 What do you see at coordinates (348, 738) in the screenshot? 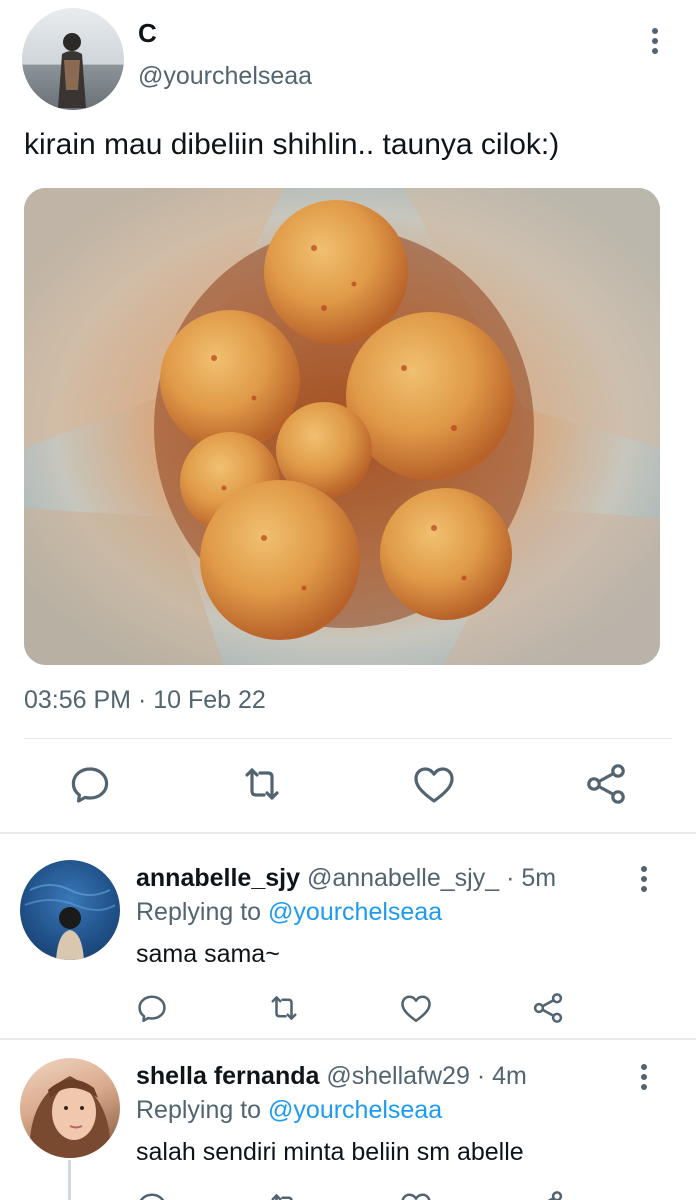
I see `divider` at bounding box center [348, 738].